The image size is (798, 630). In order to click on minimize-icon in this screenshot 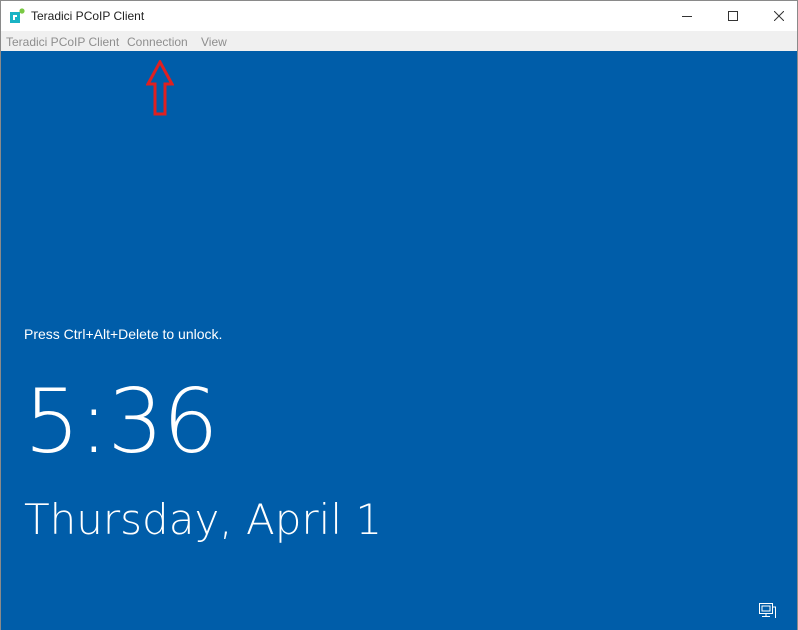, I will do `click(687, 16)`.